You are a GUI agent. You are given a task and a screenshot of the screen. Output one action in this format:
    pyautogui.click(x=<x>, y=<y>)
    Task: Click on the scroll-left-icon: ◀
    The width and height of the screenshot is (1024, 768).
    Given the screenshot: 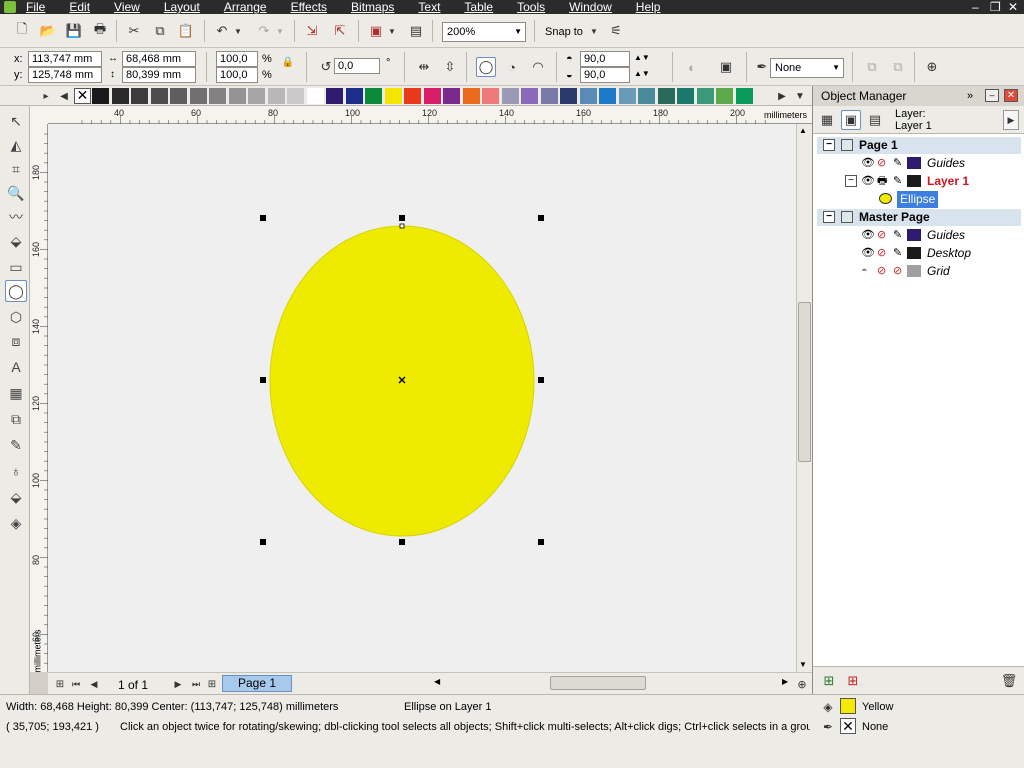 What is the action you would take?
    pyautogui.click(x=437, y=681)
    